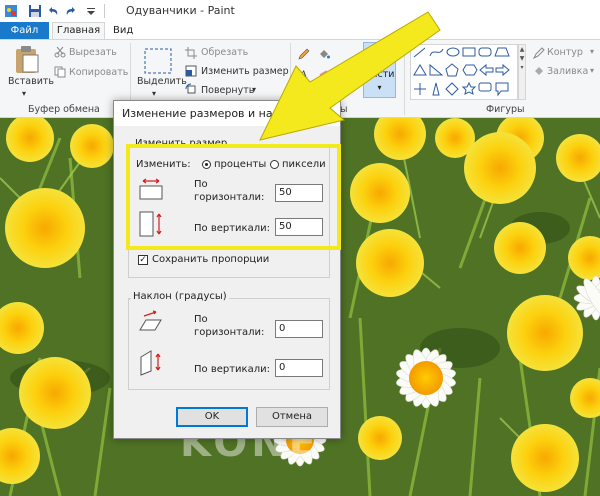 This screenshot has height=496, width=600. Describe the element at coordinates (150, 320) in the screenshot. I see `horizontal-skew-icon` at that location.